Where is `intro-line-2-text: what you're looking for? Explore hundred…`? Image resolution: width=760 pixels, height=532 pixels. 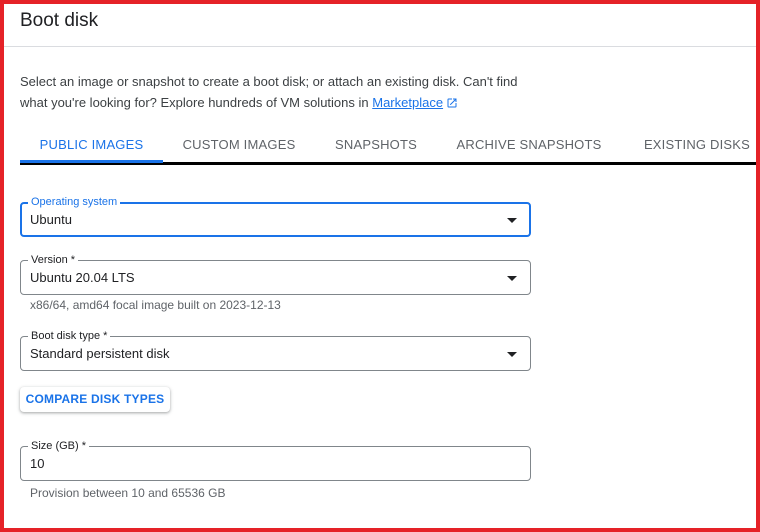 intro-line-2-text: what you're looking for? Explore hundred… is located at coordinates (194, 102).